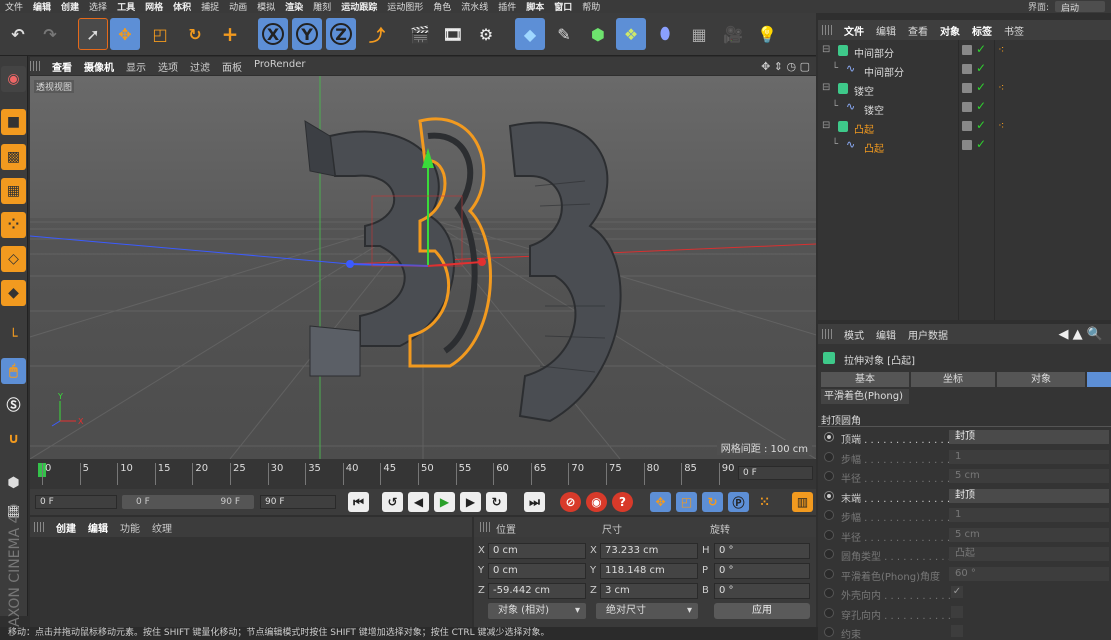 This screenshot has width=1111, height=640. I want to click on key-scale-icon: ◰, so click(686, 502).